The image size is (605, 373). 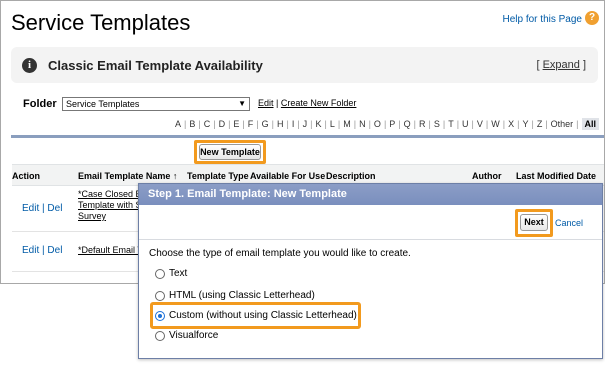 I want to click on template-name-line: *Case Closed E, so click(x=110, y=194).